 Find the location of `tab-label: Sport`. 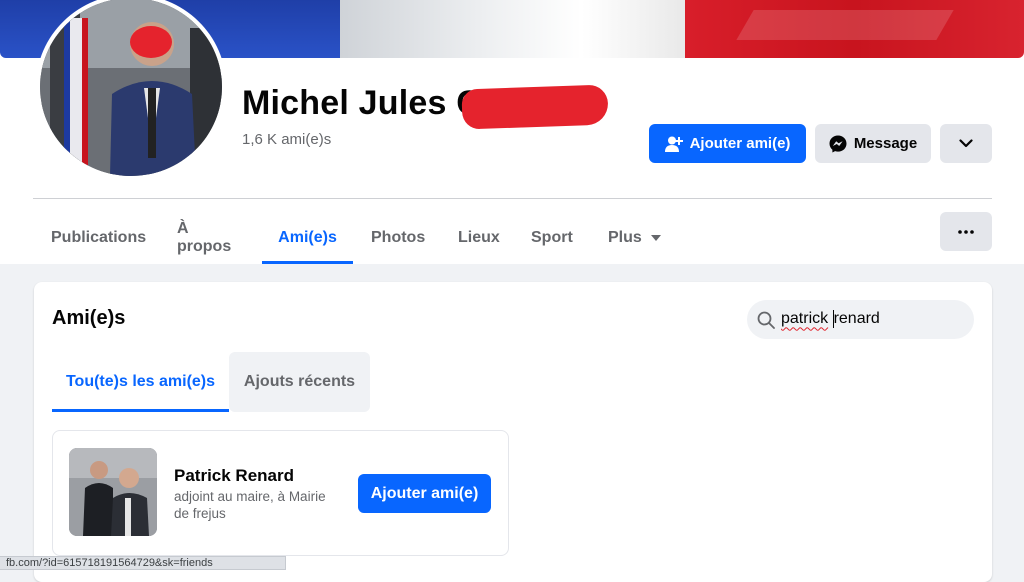

tab-label: Sport is located at coordinates (552, 237).